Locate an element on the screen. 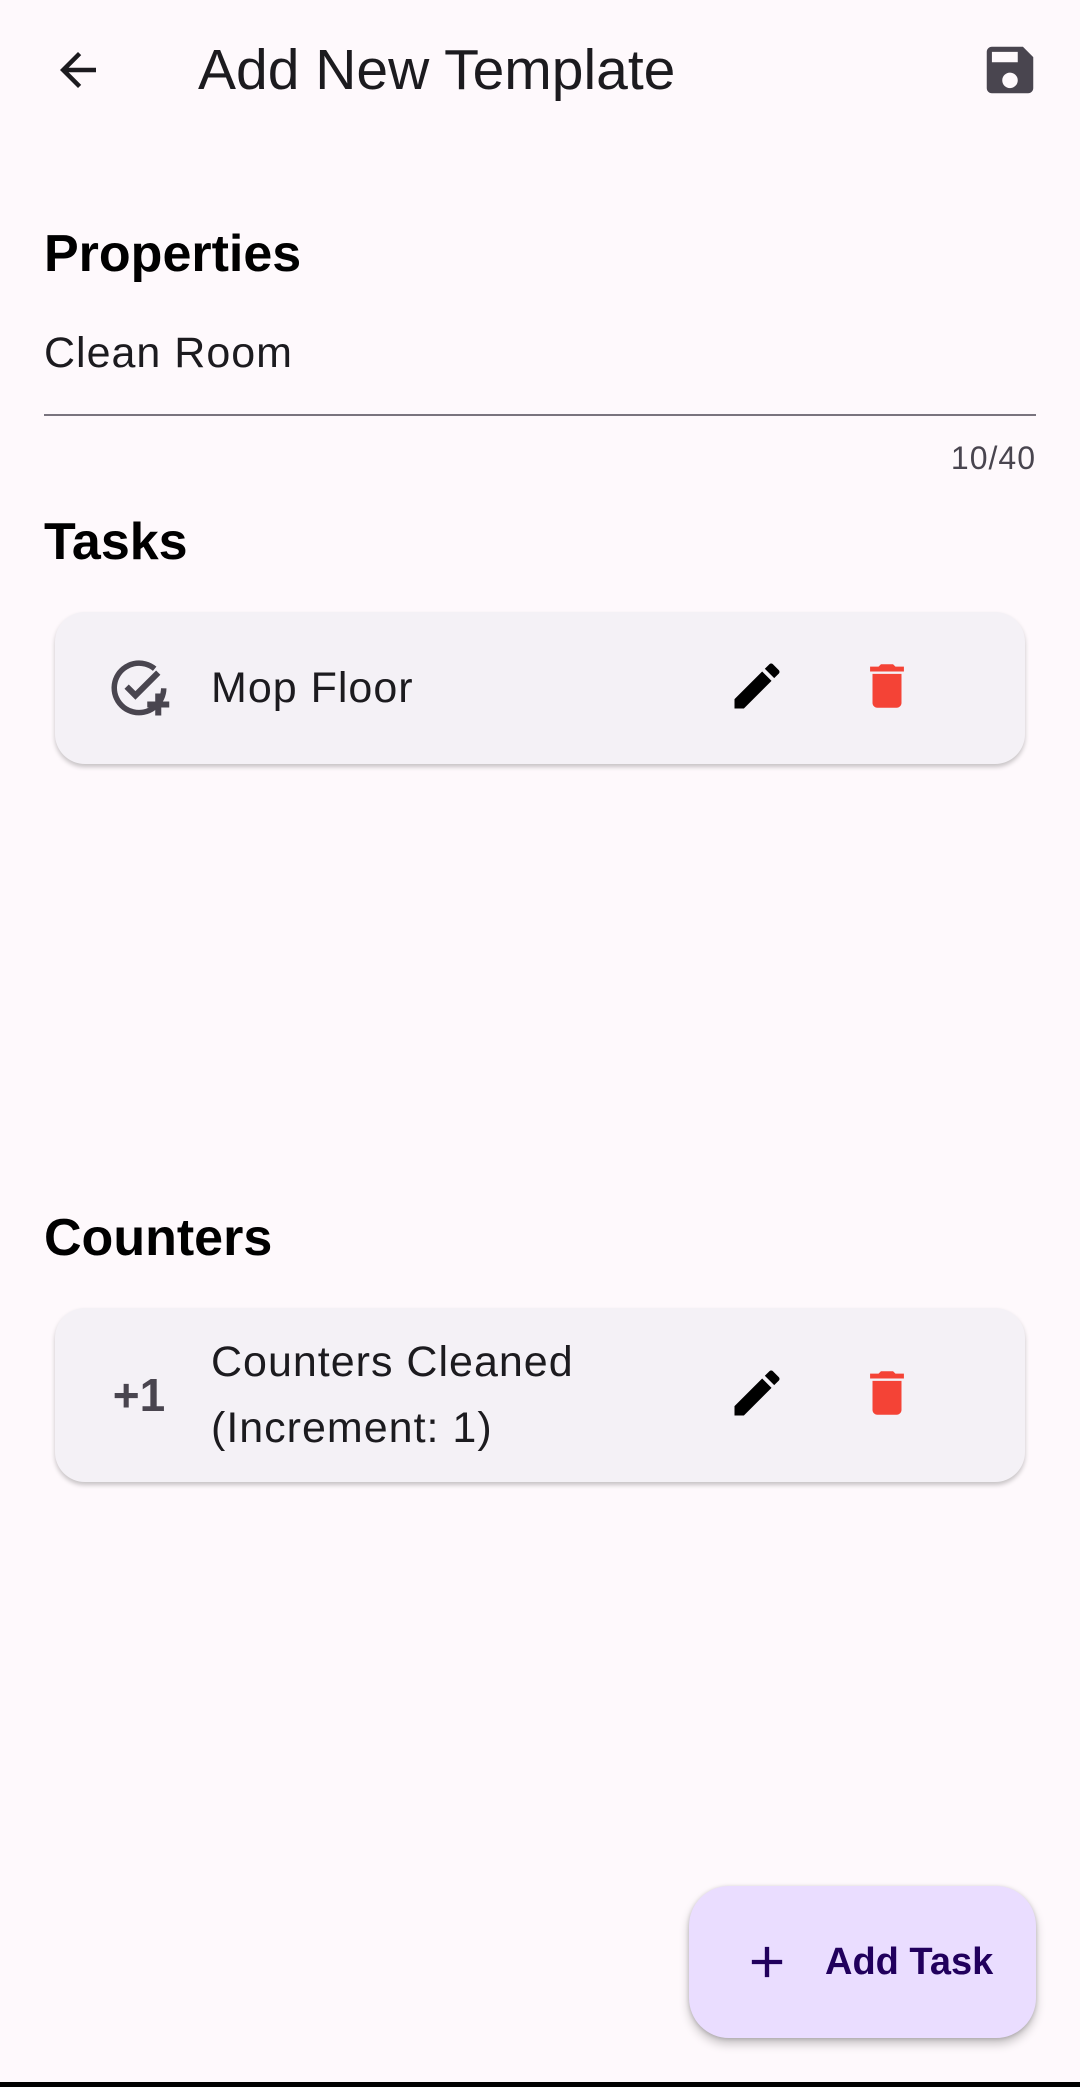 Image resolution: width=1080 pixels, height=2087 pixels. counter-card: +1 Counters Cleaned (Increment: 1) is located at coordinates (540, 1395).